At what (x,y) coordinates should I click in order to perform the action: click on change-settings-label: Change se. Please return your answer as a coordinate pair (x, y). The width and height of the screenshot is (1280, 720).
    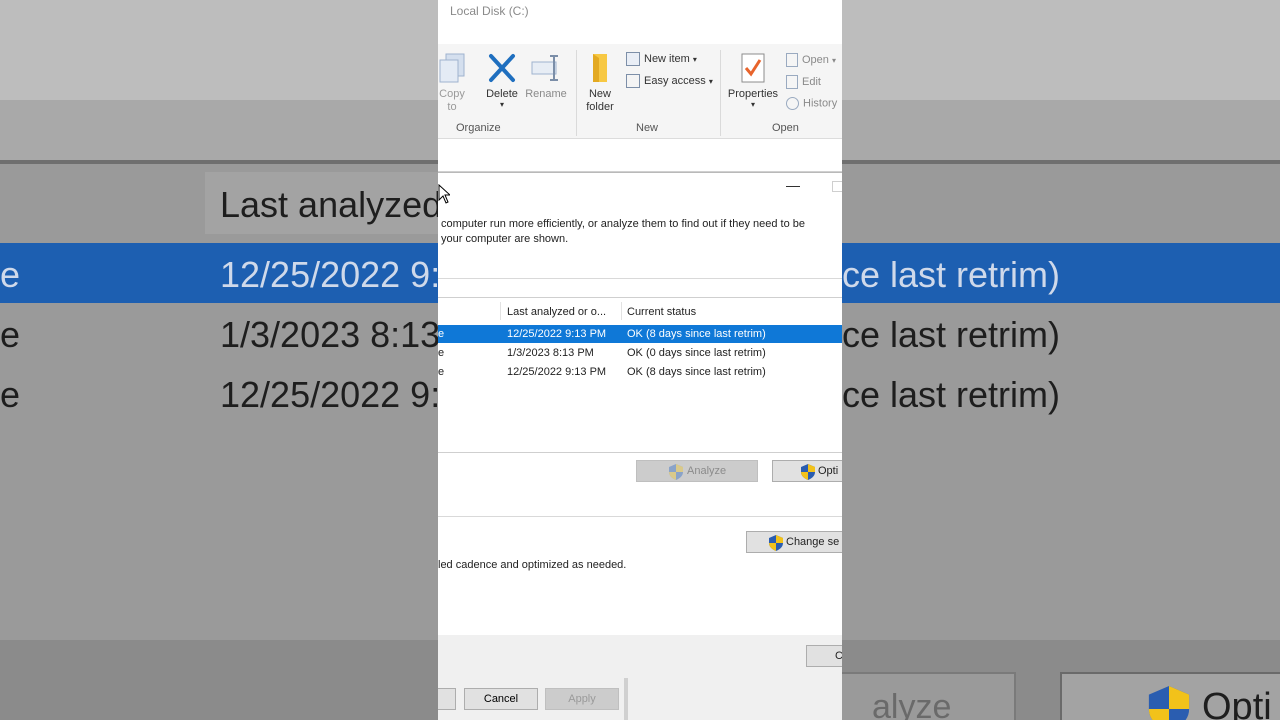
    Looking at the image, I should click on (813, 542).